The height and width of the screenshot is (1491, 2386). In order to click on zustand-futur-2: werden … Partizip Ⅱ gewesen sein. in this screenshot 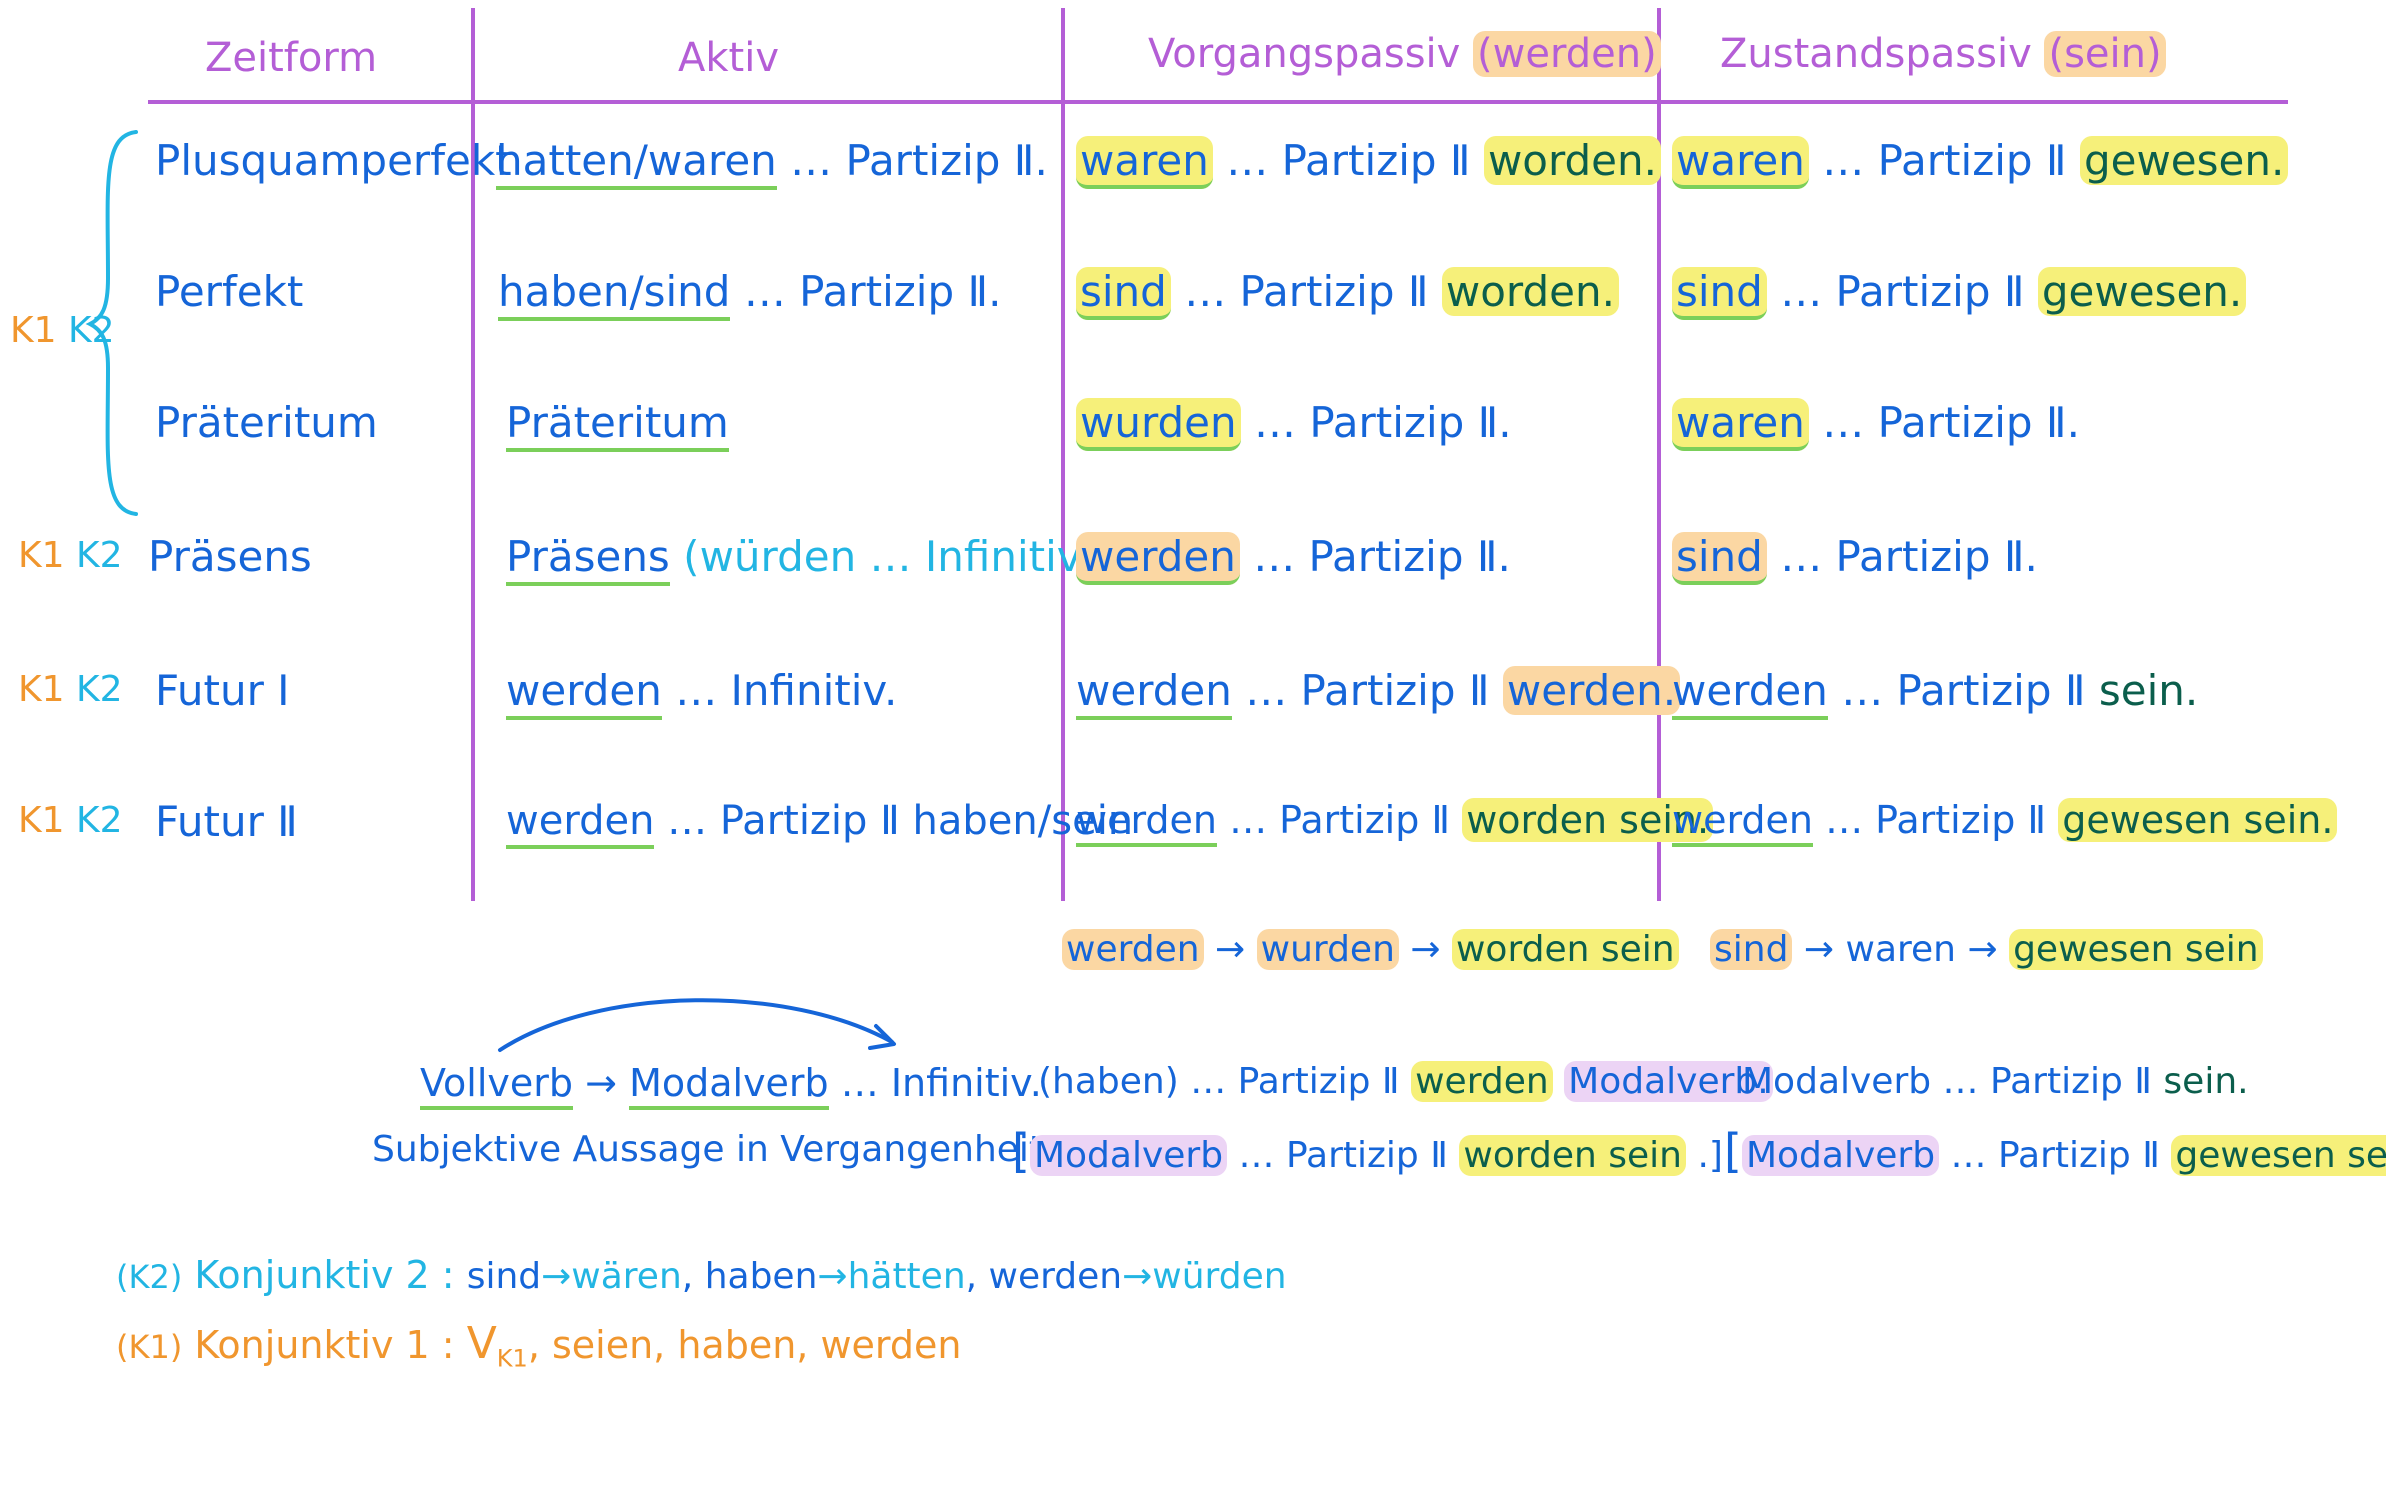, I will do `click(2005, 822)`.